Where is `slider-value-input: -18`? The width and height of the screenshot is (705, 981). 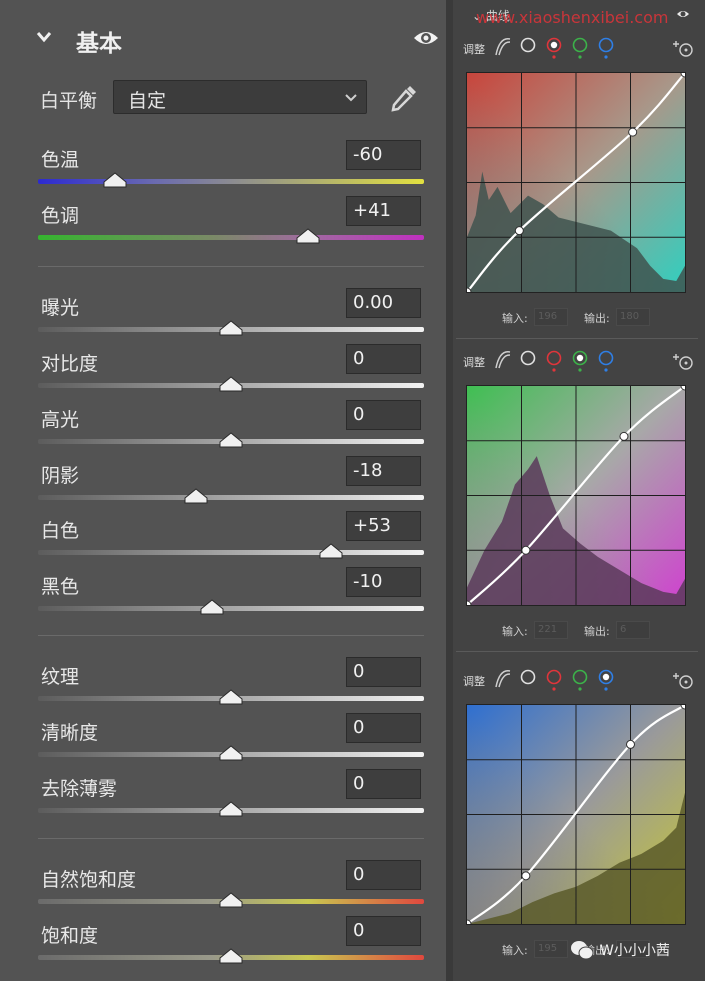
slider-value-input: -18 is located at coordinates (383, 471).